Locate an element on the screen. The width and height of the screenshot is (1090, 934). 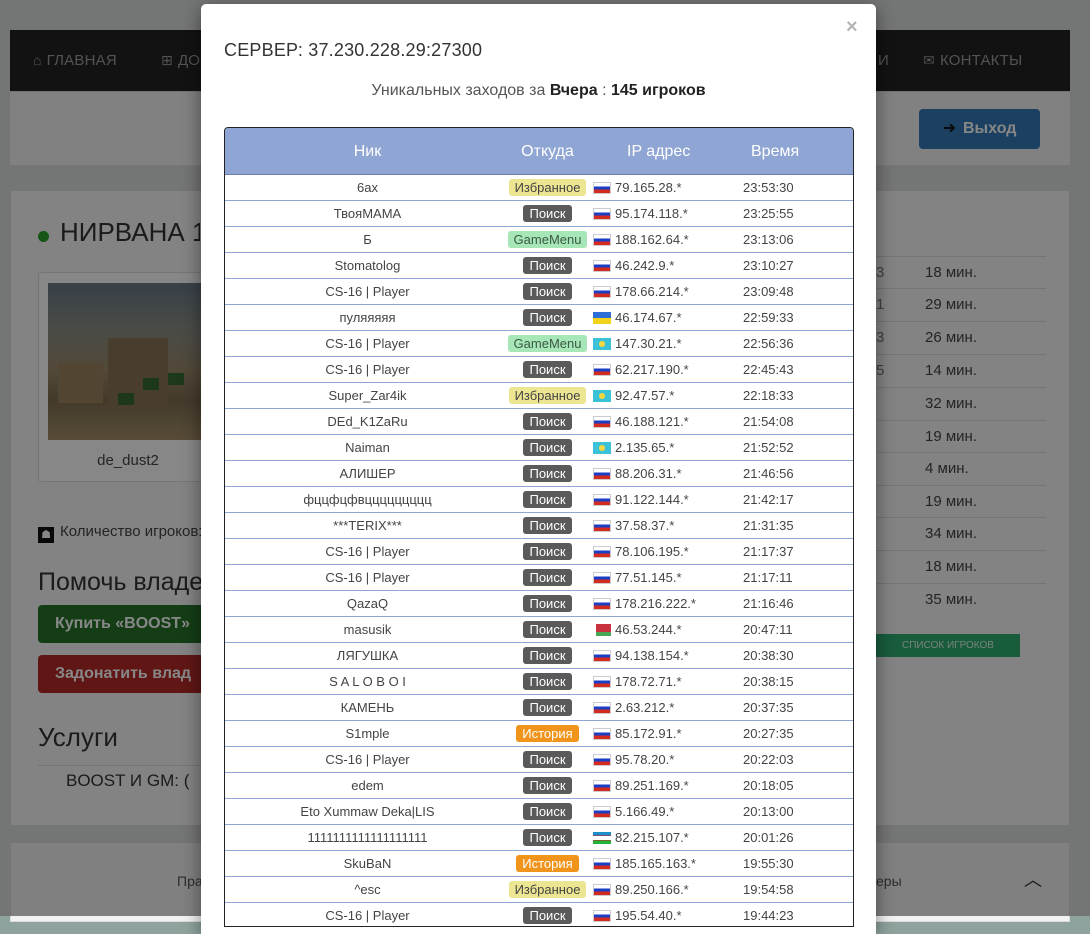
ip-address: 46.174.67.* is located at coordinates (648, 317).